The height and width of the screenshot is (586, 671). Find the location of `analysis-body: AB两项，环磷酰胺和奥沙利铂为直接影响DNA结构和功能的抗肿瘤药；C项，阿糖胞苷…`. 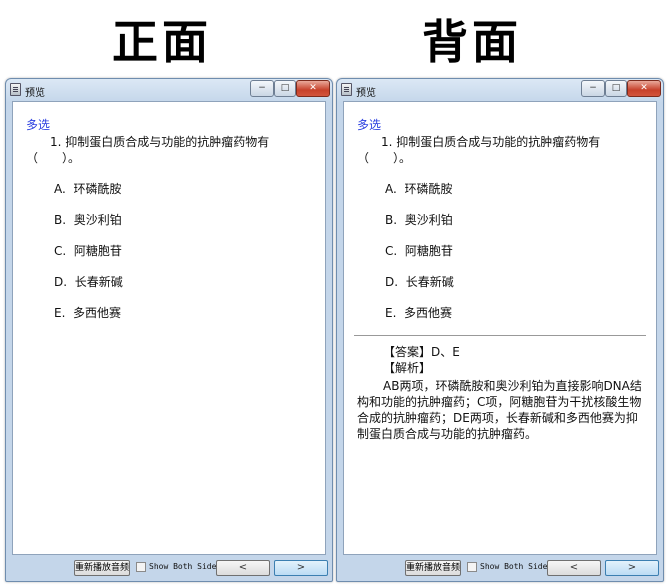

analysis-body: AB两项，环磷酰胺和奥沙利铂为直接影响DNA结构和功能的抗肿瘤药；C项，阿糖胞苷… is located at coordinates (499, 410).